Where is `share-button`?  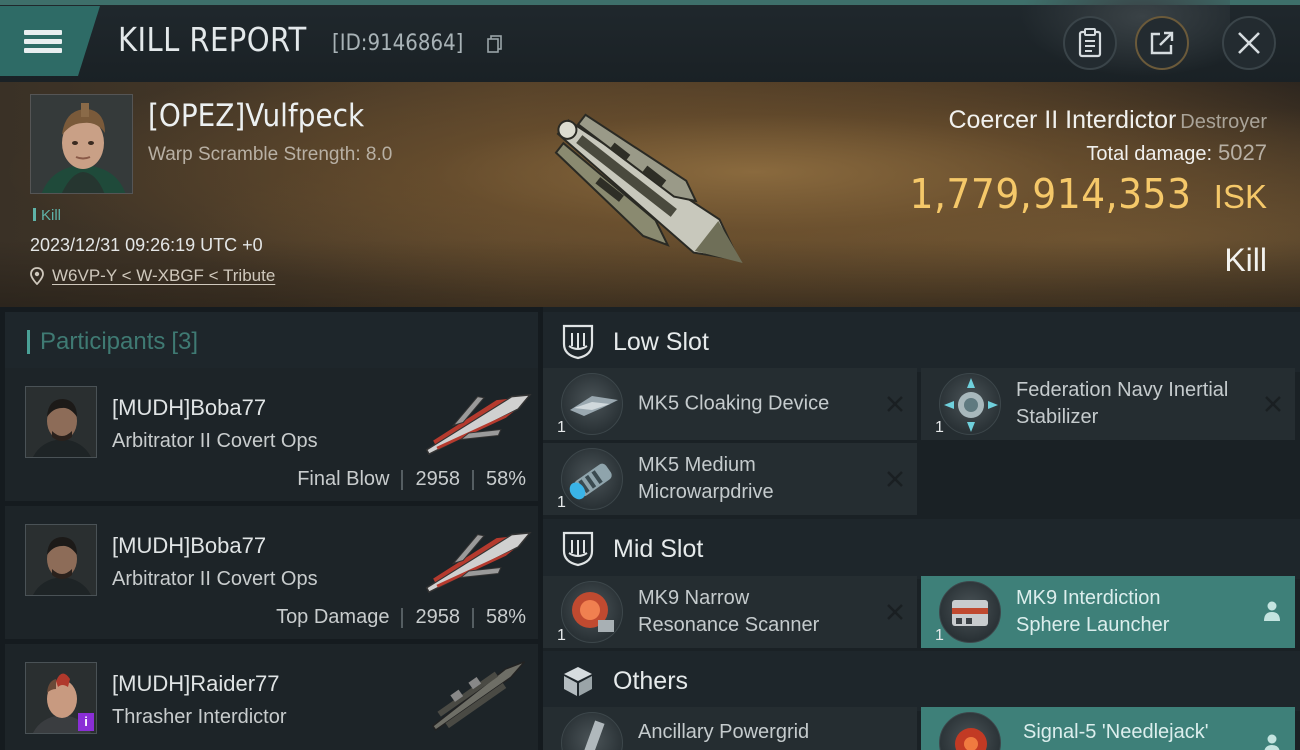
share-button is located at coordinates (1162, 43).